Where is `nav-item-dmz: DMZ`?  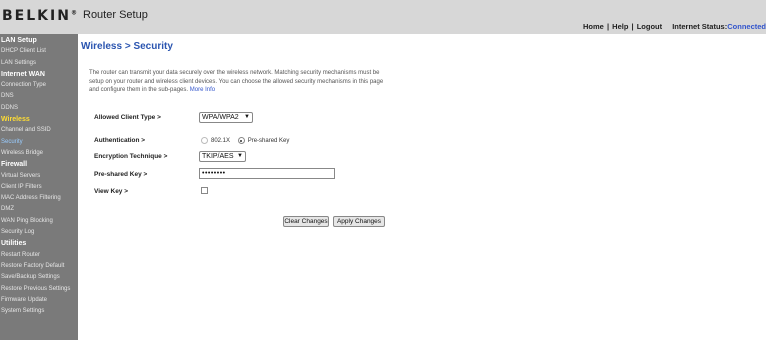 nav-item-dmz: DMZ is located at coordinates (39, 209).